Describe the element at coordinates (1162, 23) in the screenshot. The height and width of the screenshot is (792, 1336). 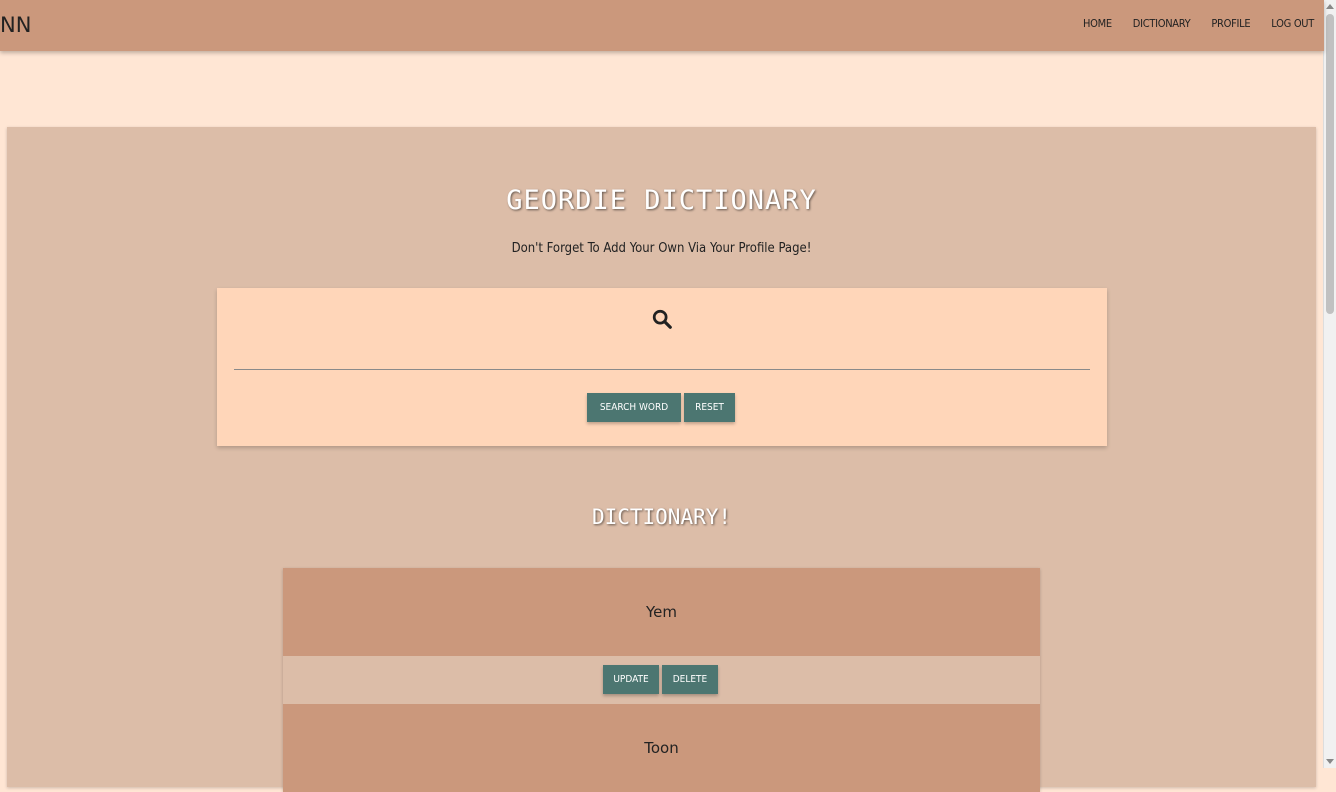
I see `nav-dictionary-link: DICTIONARY` at that location.